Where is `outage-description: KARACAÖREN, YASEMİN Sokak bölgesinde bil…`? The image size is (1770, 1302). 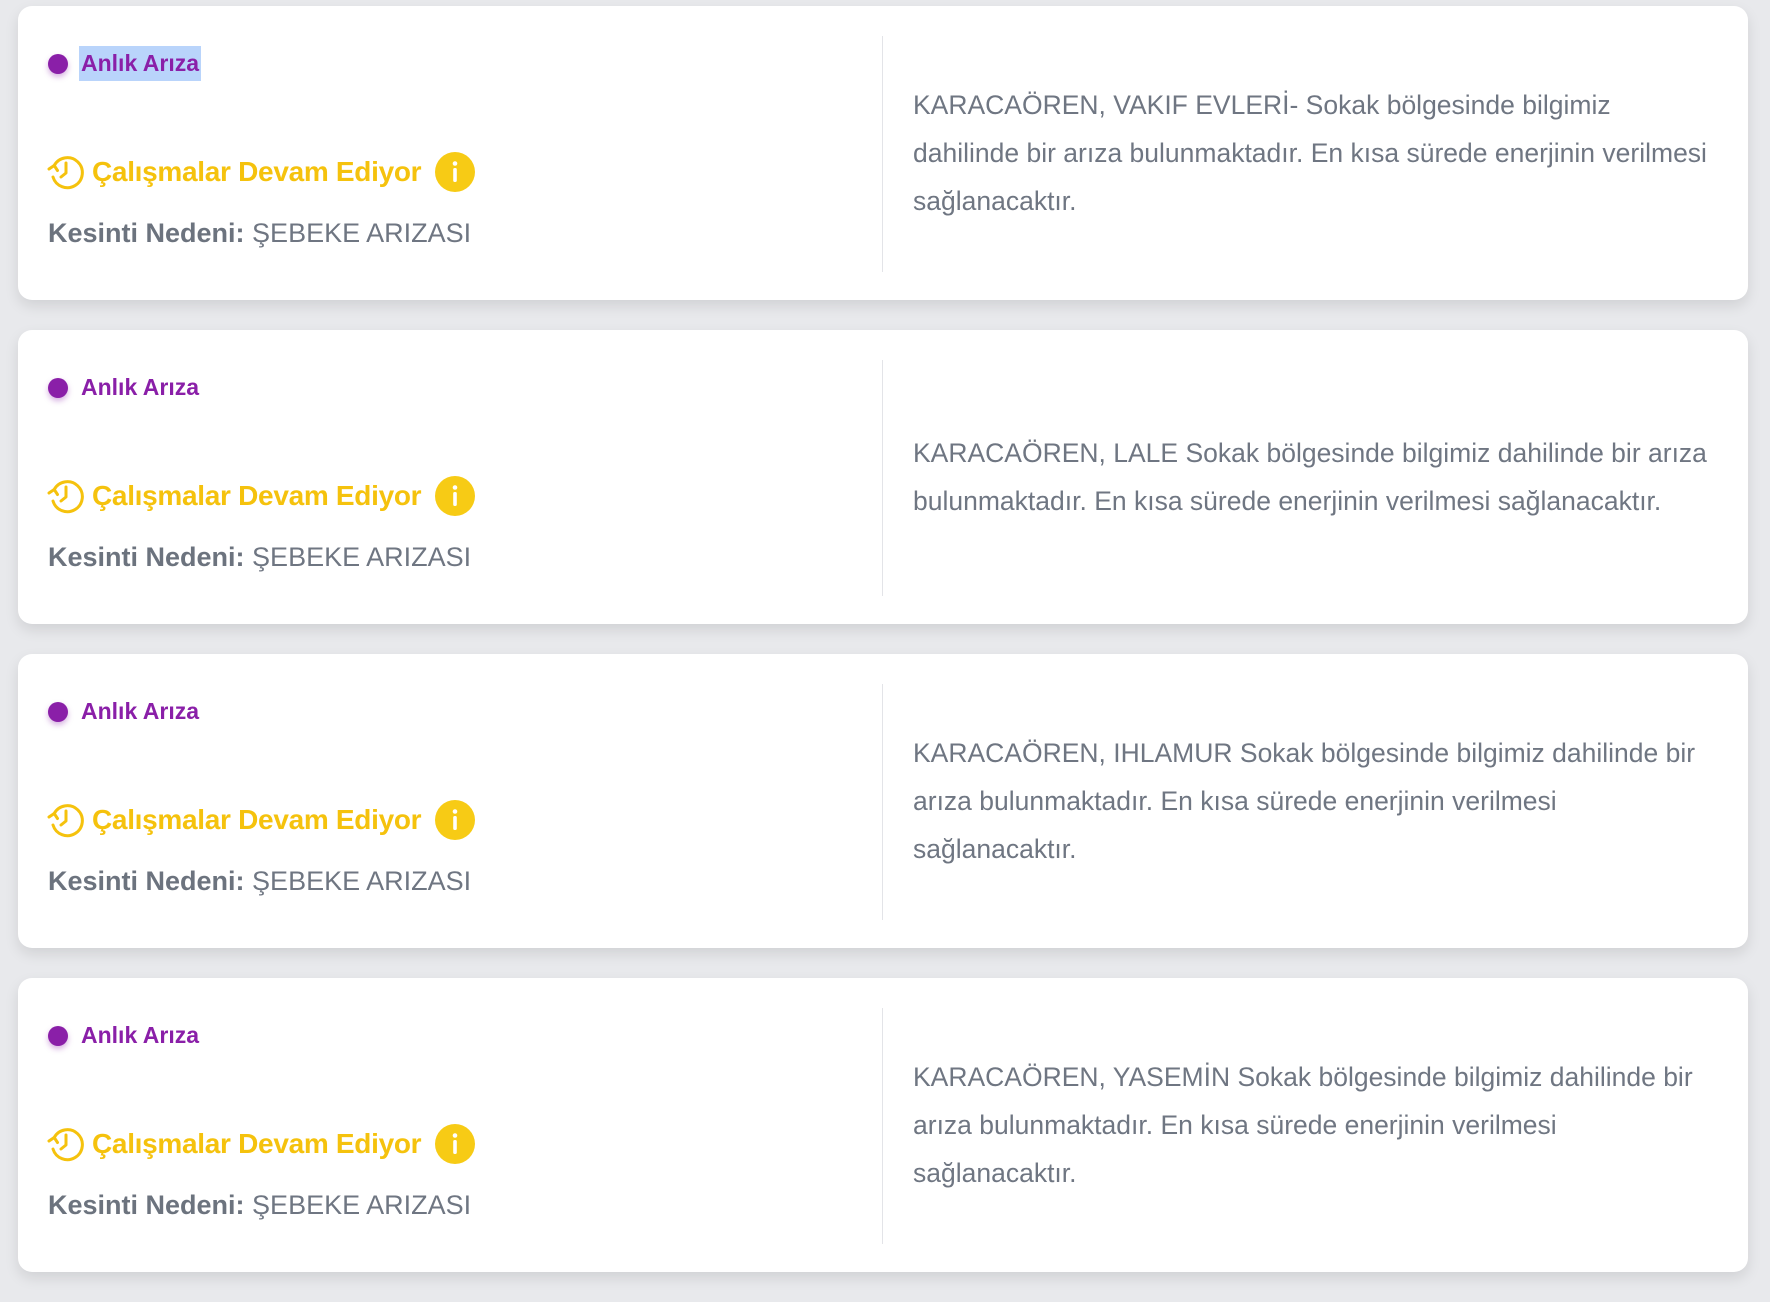 outage-description: KARACAÖREN, YASEMİN Sokak bölgesinde bil… is located at coordinates (1303, 1125).